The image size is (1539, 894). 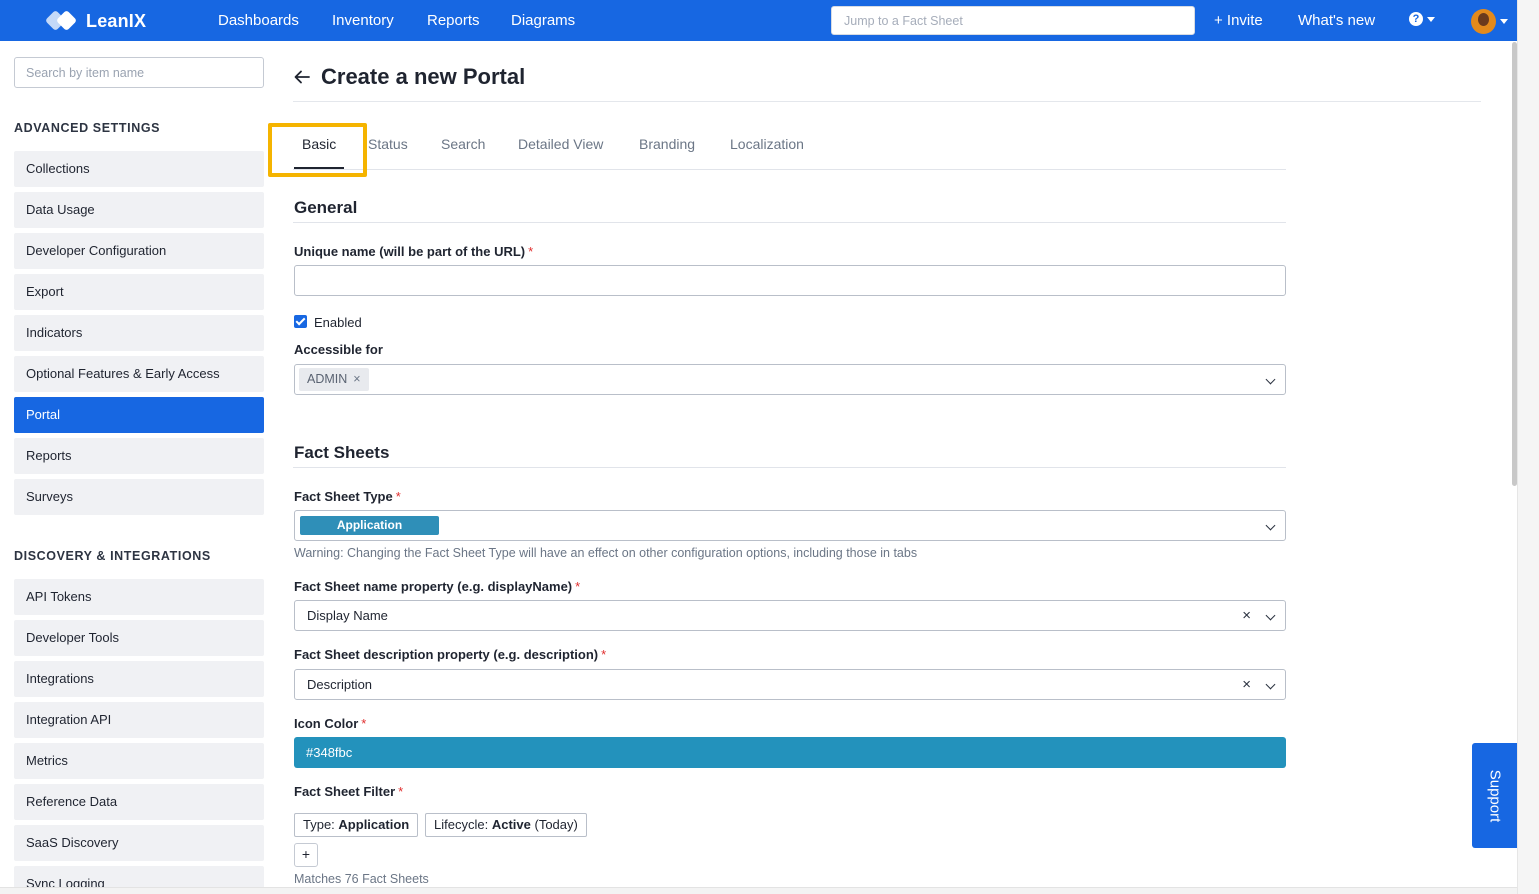 What do you see at coordinates (139, 292) in the screenshot?
I see `sidebar-item-export: Export` at bounding box center [139, 292].